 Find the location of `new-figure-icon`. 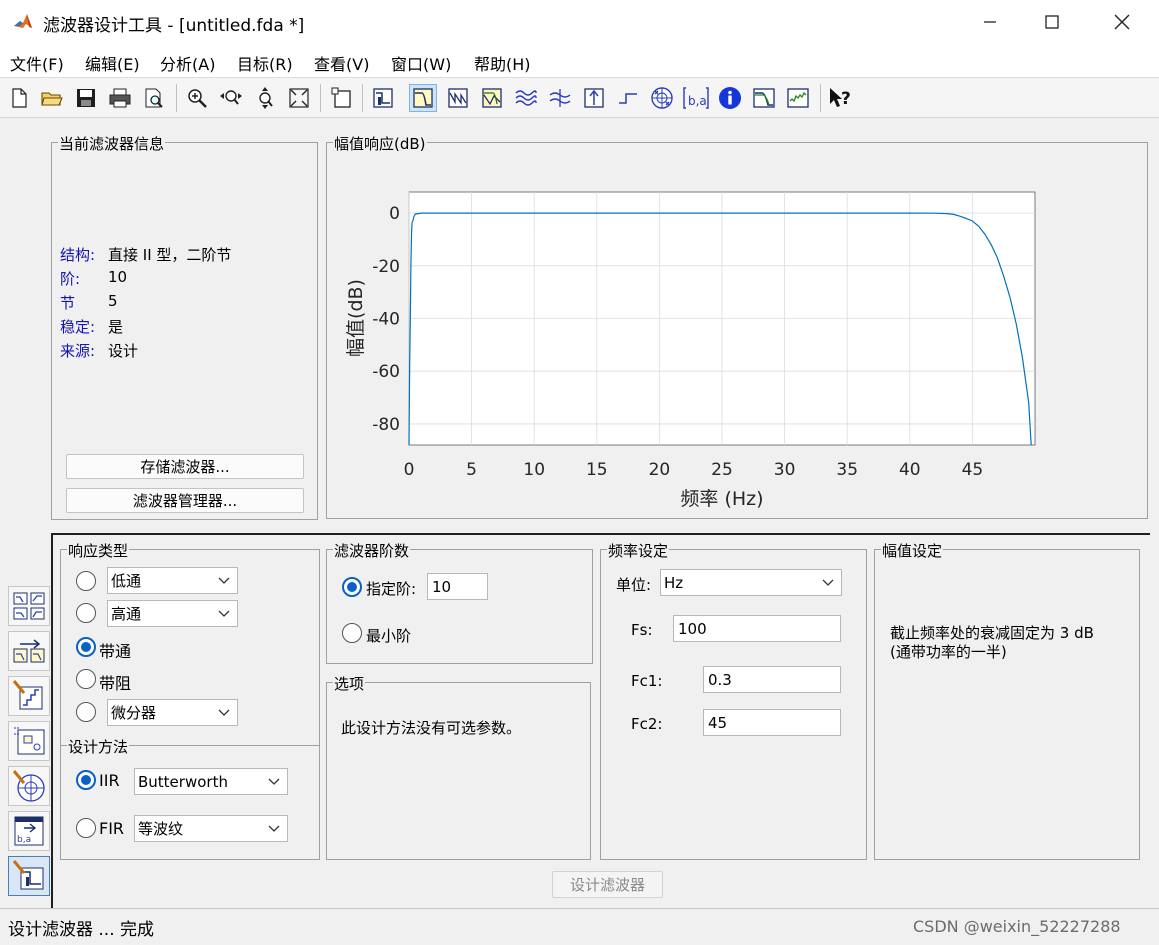

new-figure-icon is located at coordinates (341, 98).